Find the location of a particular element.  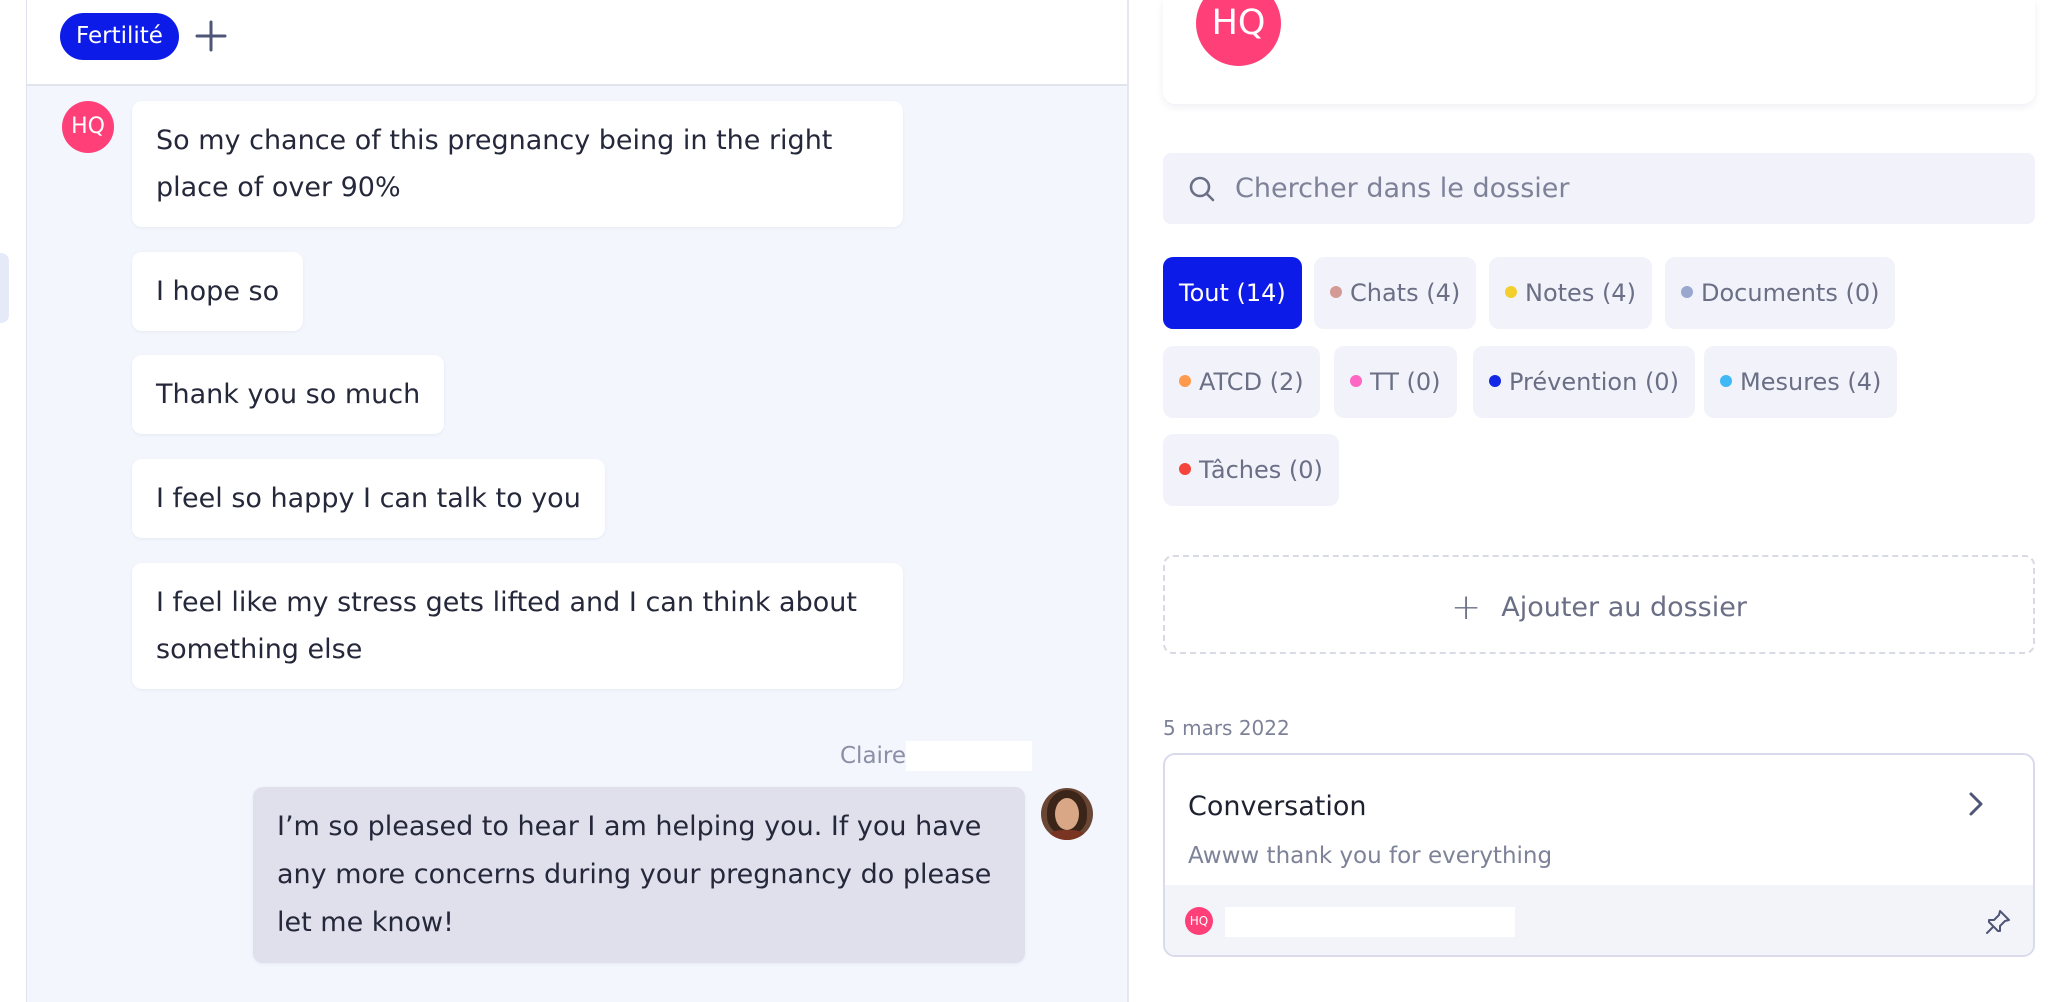

dossier-search is located at coordinates (1599, 188).